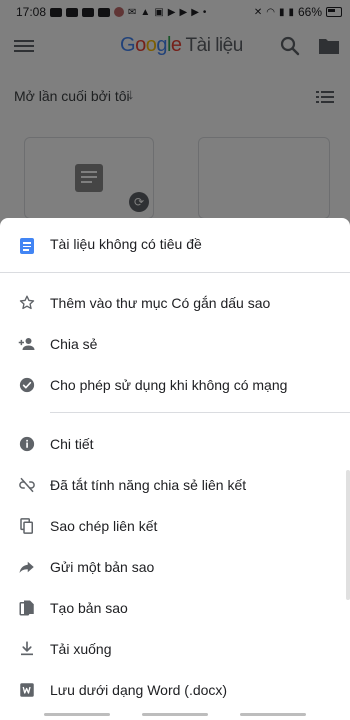  What do you see at coordinates (175, 526) in the screenshot?
I see `menu-item-copy-link: Sao chép liên kết` at bounding box center [175, 526].